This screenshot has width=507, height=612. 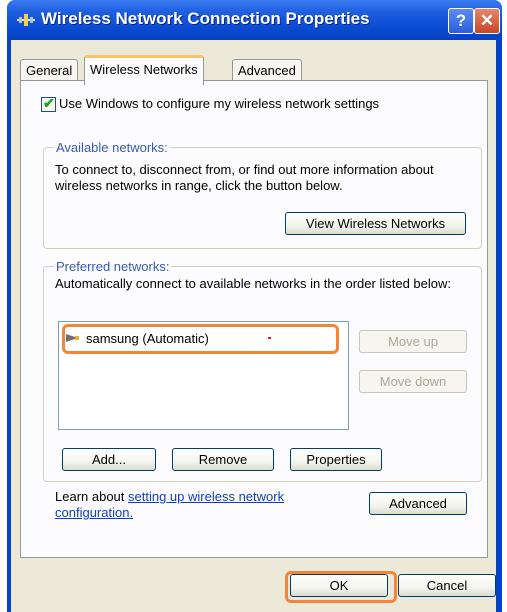 I want to click on move-up-button: Move up, so click(x=413, y=341).